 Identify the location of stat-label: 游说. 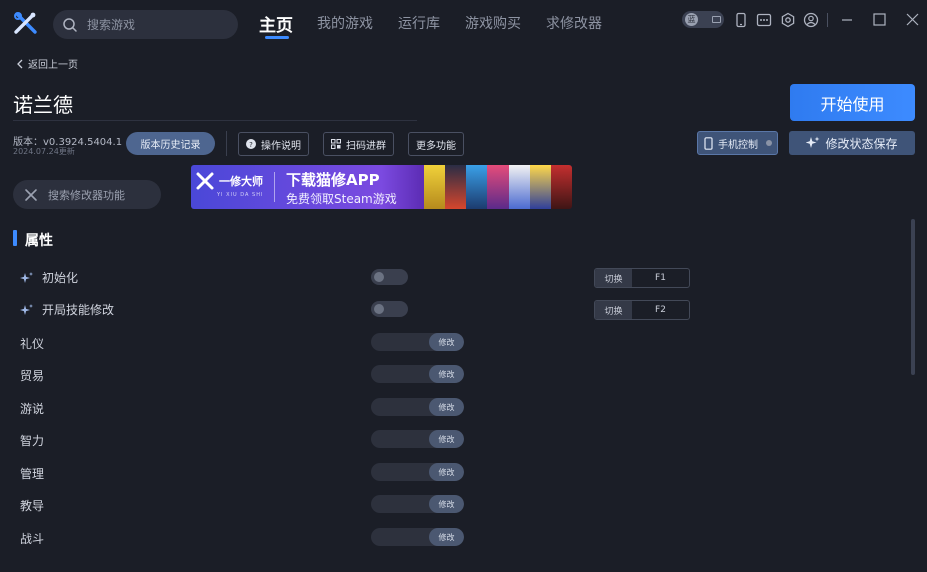
(32, 408).